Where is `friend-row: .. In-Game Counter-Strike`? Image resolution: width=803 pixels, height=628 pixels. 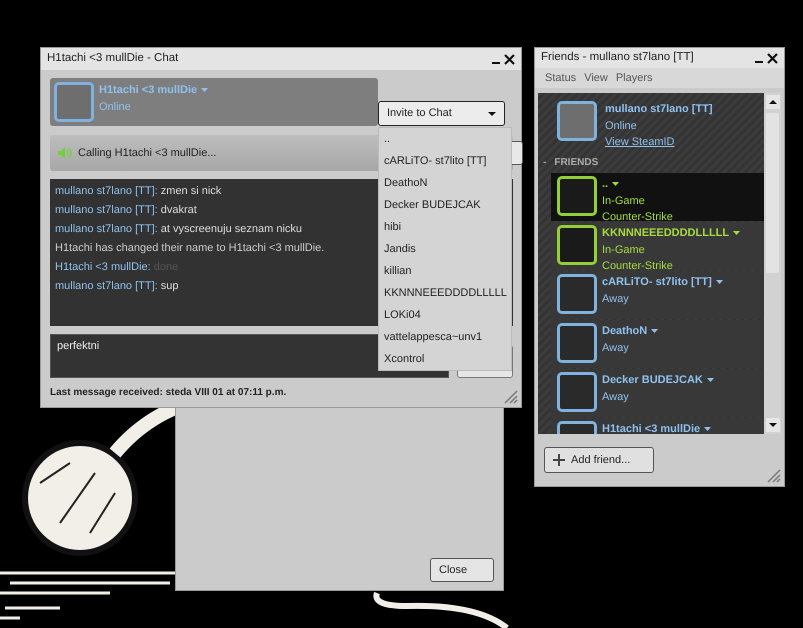
friend-row: .. In-Game Counter-Strike is located at coordinates (657, 197).